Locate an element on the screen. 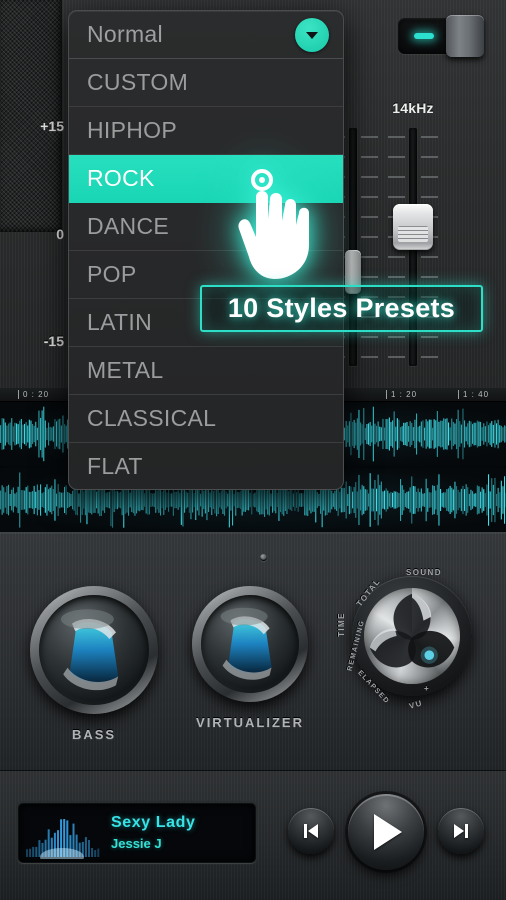  previous-track-button is located at coordinates (311, 831).